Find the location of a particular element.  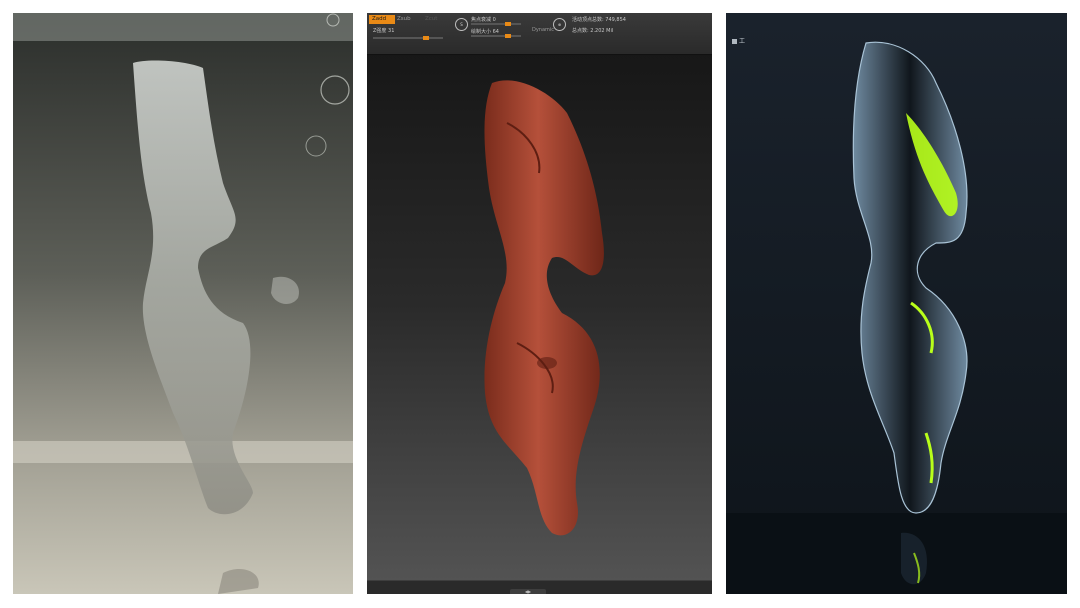

focal-shift-slider is located at coordinates (496, 24).